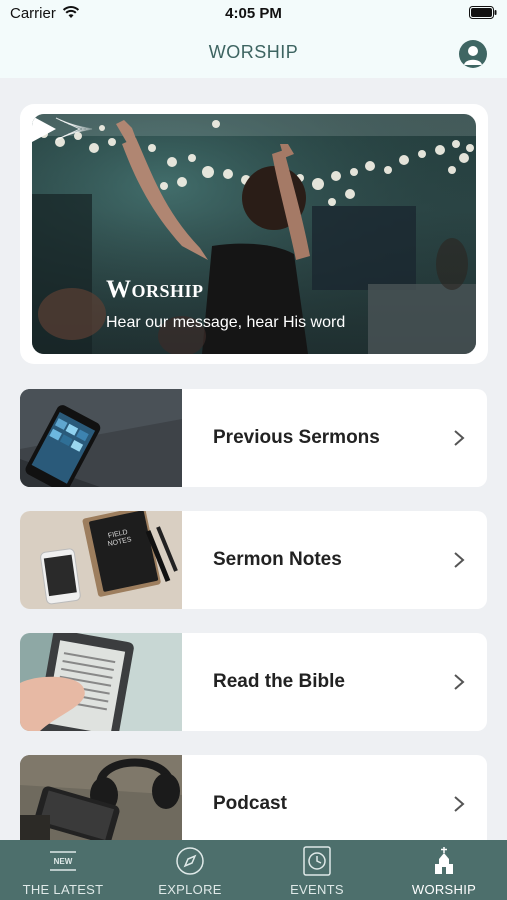  What do you see at coordinates (63, 129) in the screenshot?
I see `play-icon` at bounding box center [63, 129].